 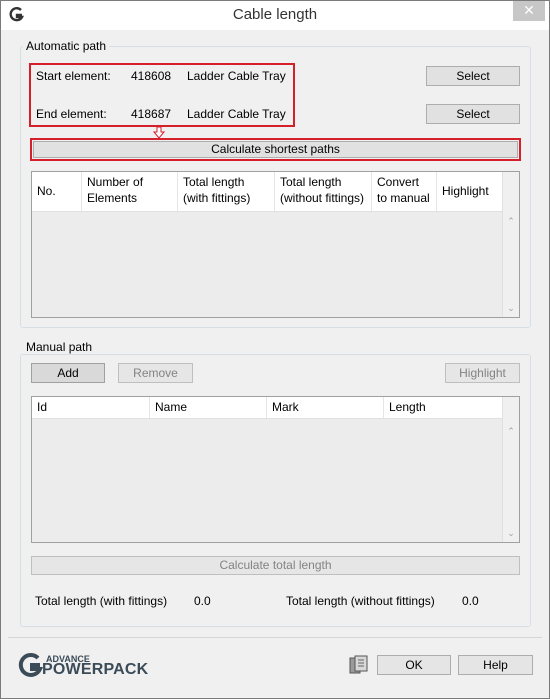 I want to click on select-end-button: Select, so click(x=473, y=114).